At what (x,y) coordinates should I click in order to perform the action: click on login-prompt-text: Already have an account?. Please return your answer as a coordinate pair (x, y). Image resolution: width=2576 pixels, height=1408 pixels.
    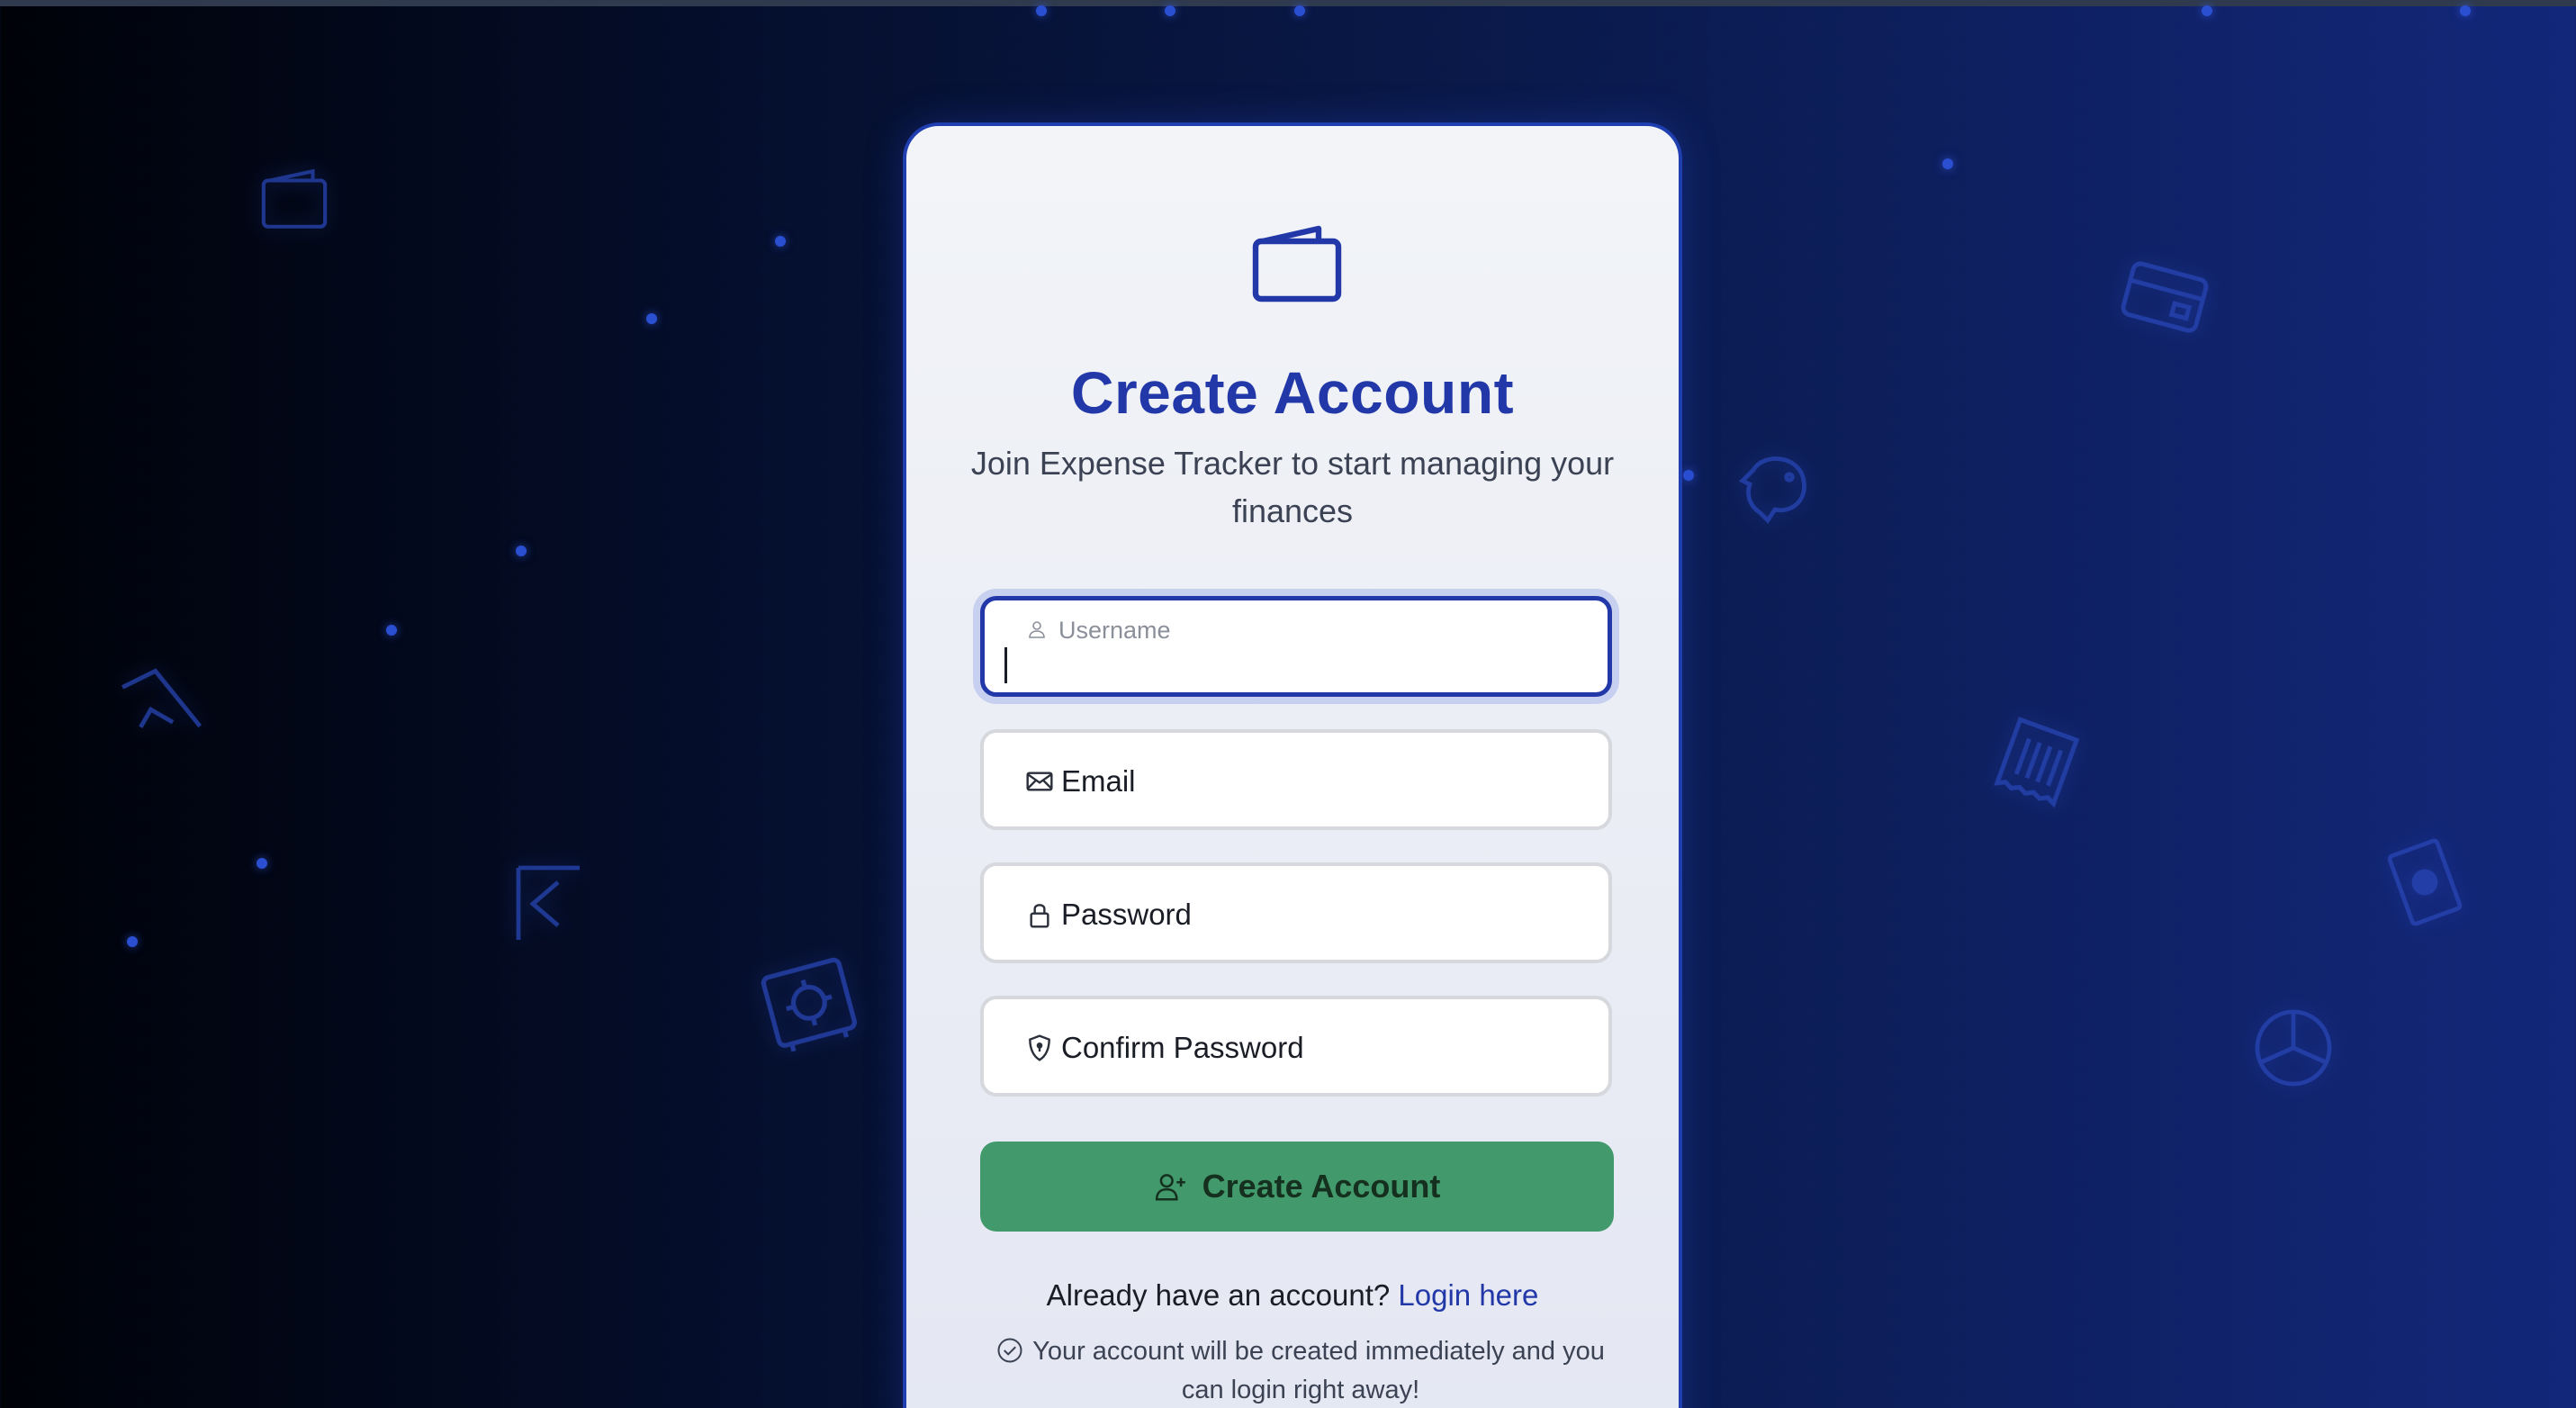
    Looking at the image, I should click on (1218, 1295).